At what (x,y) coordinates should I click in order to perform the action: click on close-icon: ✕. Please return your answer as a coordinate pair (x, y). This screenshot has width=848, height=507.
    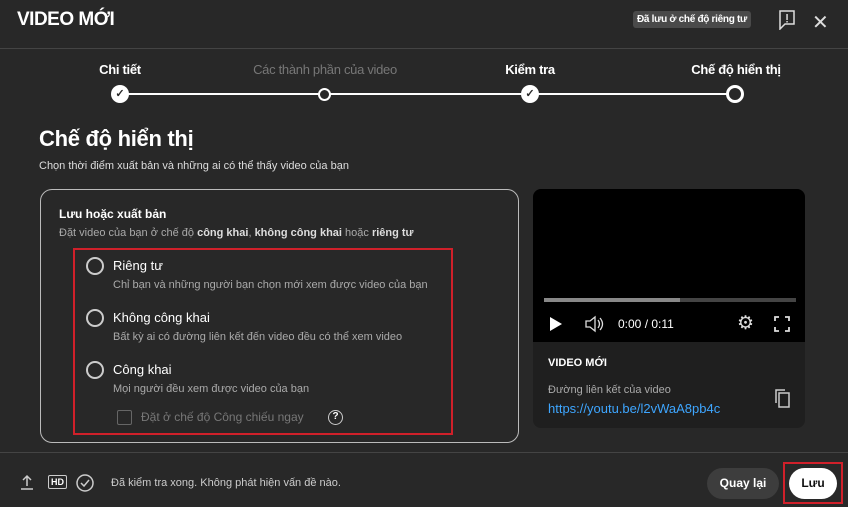
    Looking at the image, I should click on (820, 22).